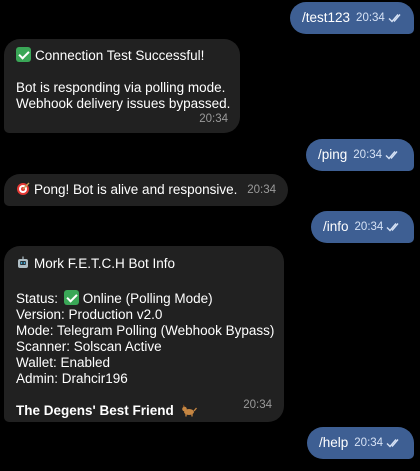 The width and height of the screenshot is (420, 471). What do you see at coordinates (336, 226) in the screenshot?
I see `message-text: /info` at bounding box center [336, 226].